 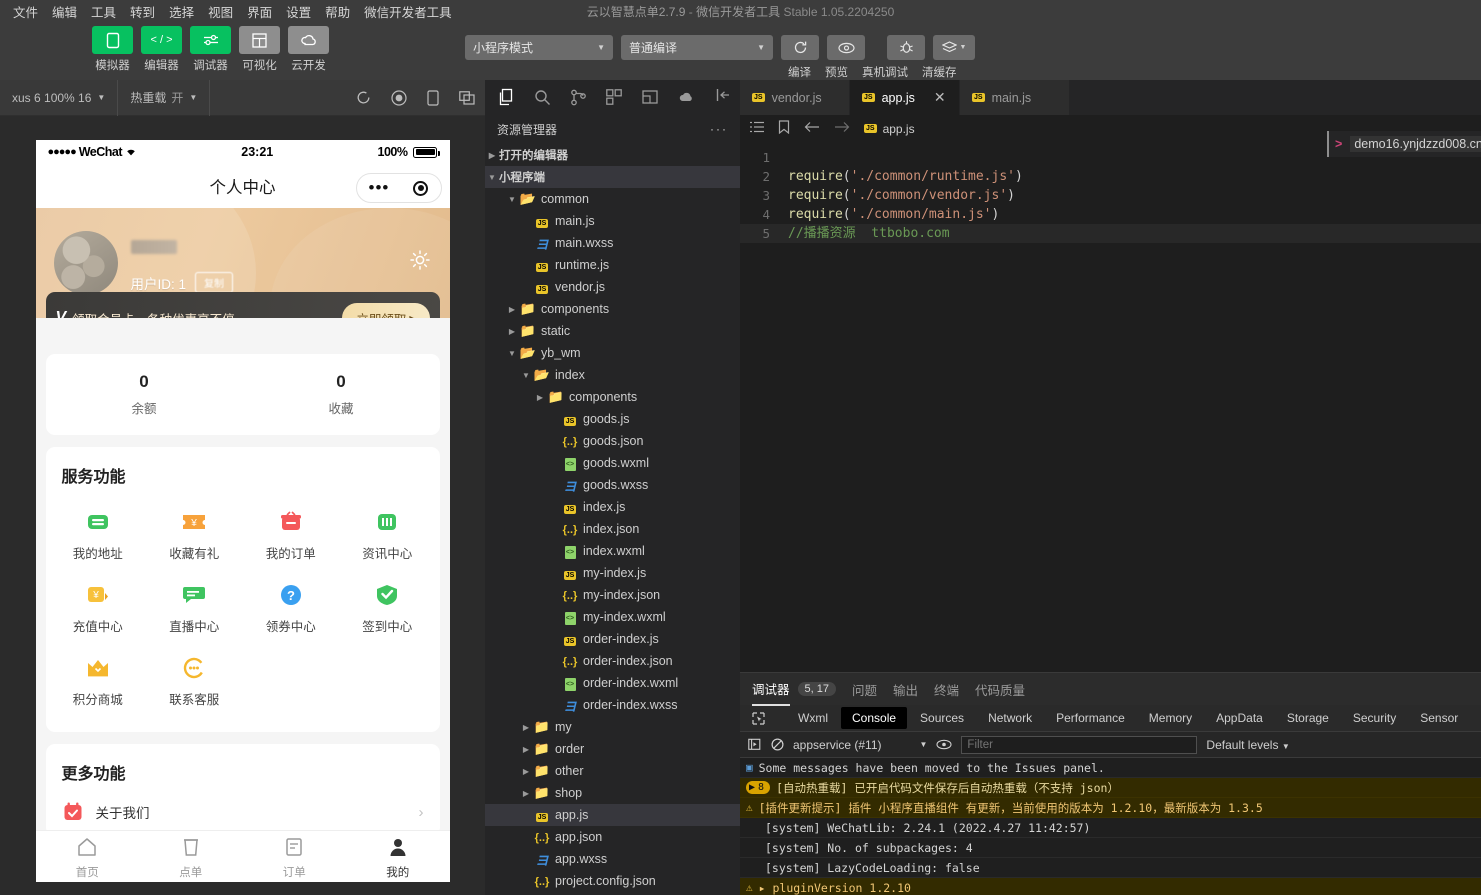 I want to click on debugger-tab-4: 代码质量, so click(x=1000, y=689).